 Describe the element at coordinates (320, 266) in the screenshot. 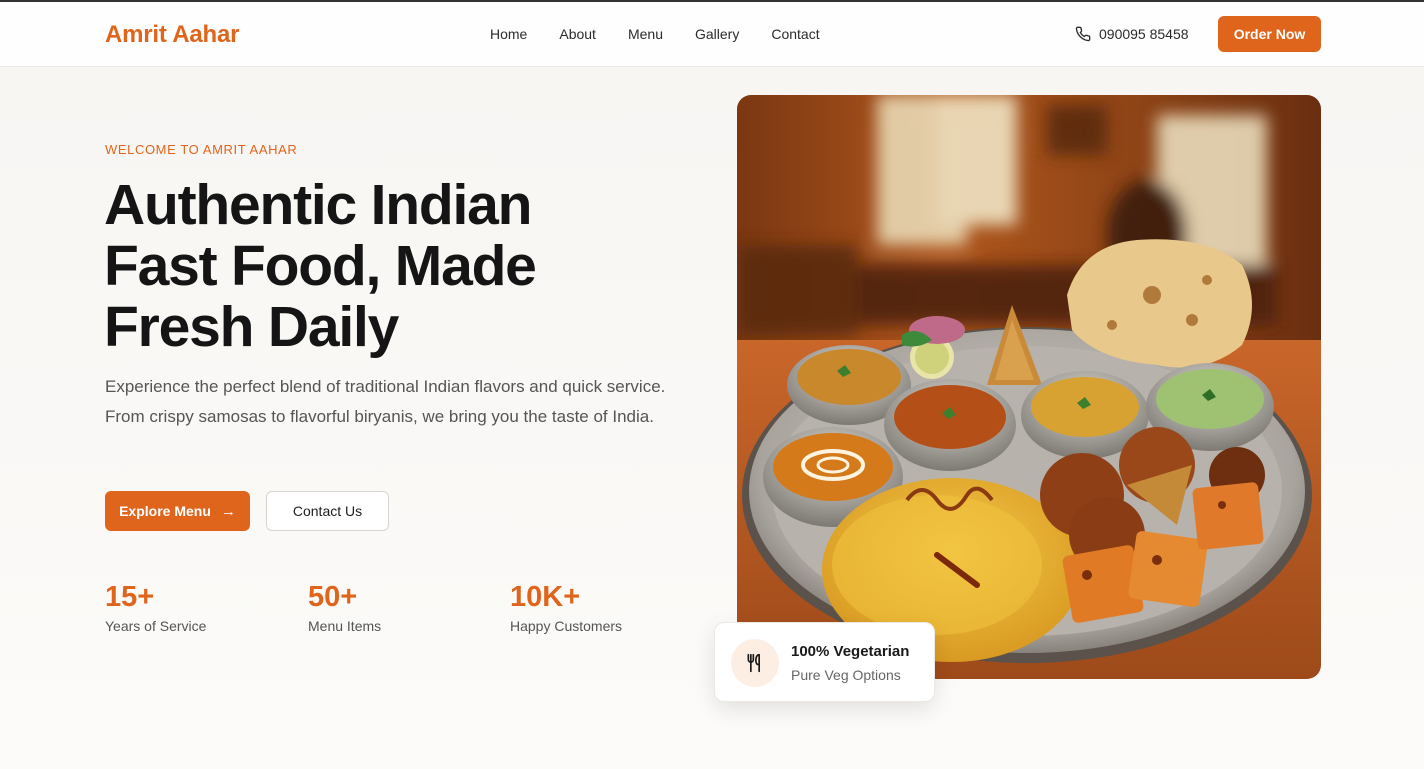

I see `hero-title-line: Fast Food, Made` at that location.